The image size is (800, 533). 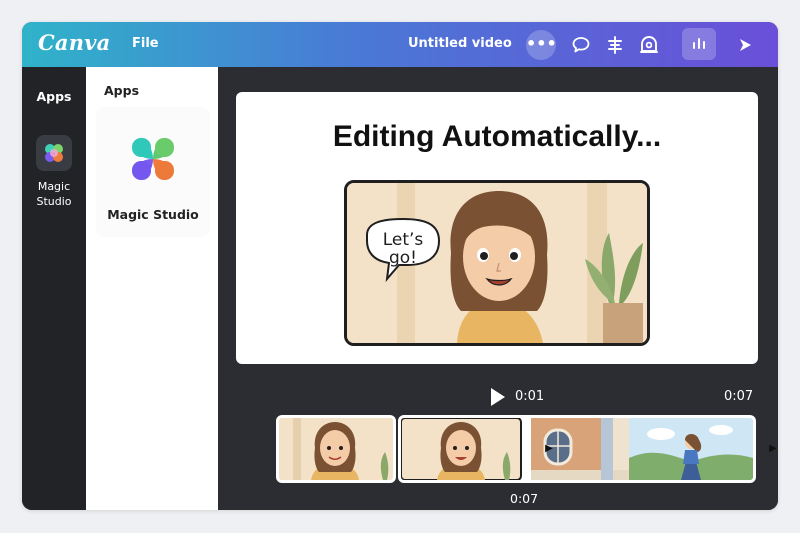 I want to click on magic-studio-logo, so click(x=153, y=159).